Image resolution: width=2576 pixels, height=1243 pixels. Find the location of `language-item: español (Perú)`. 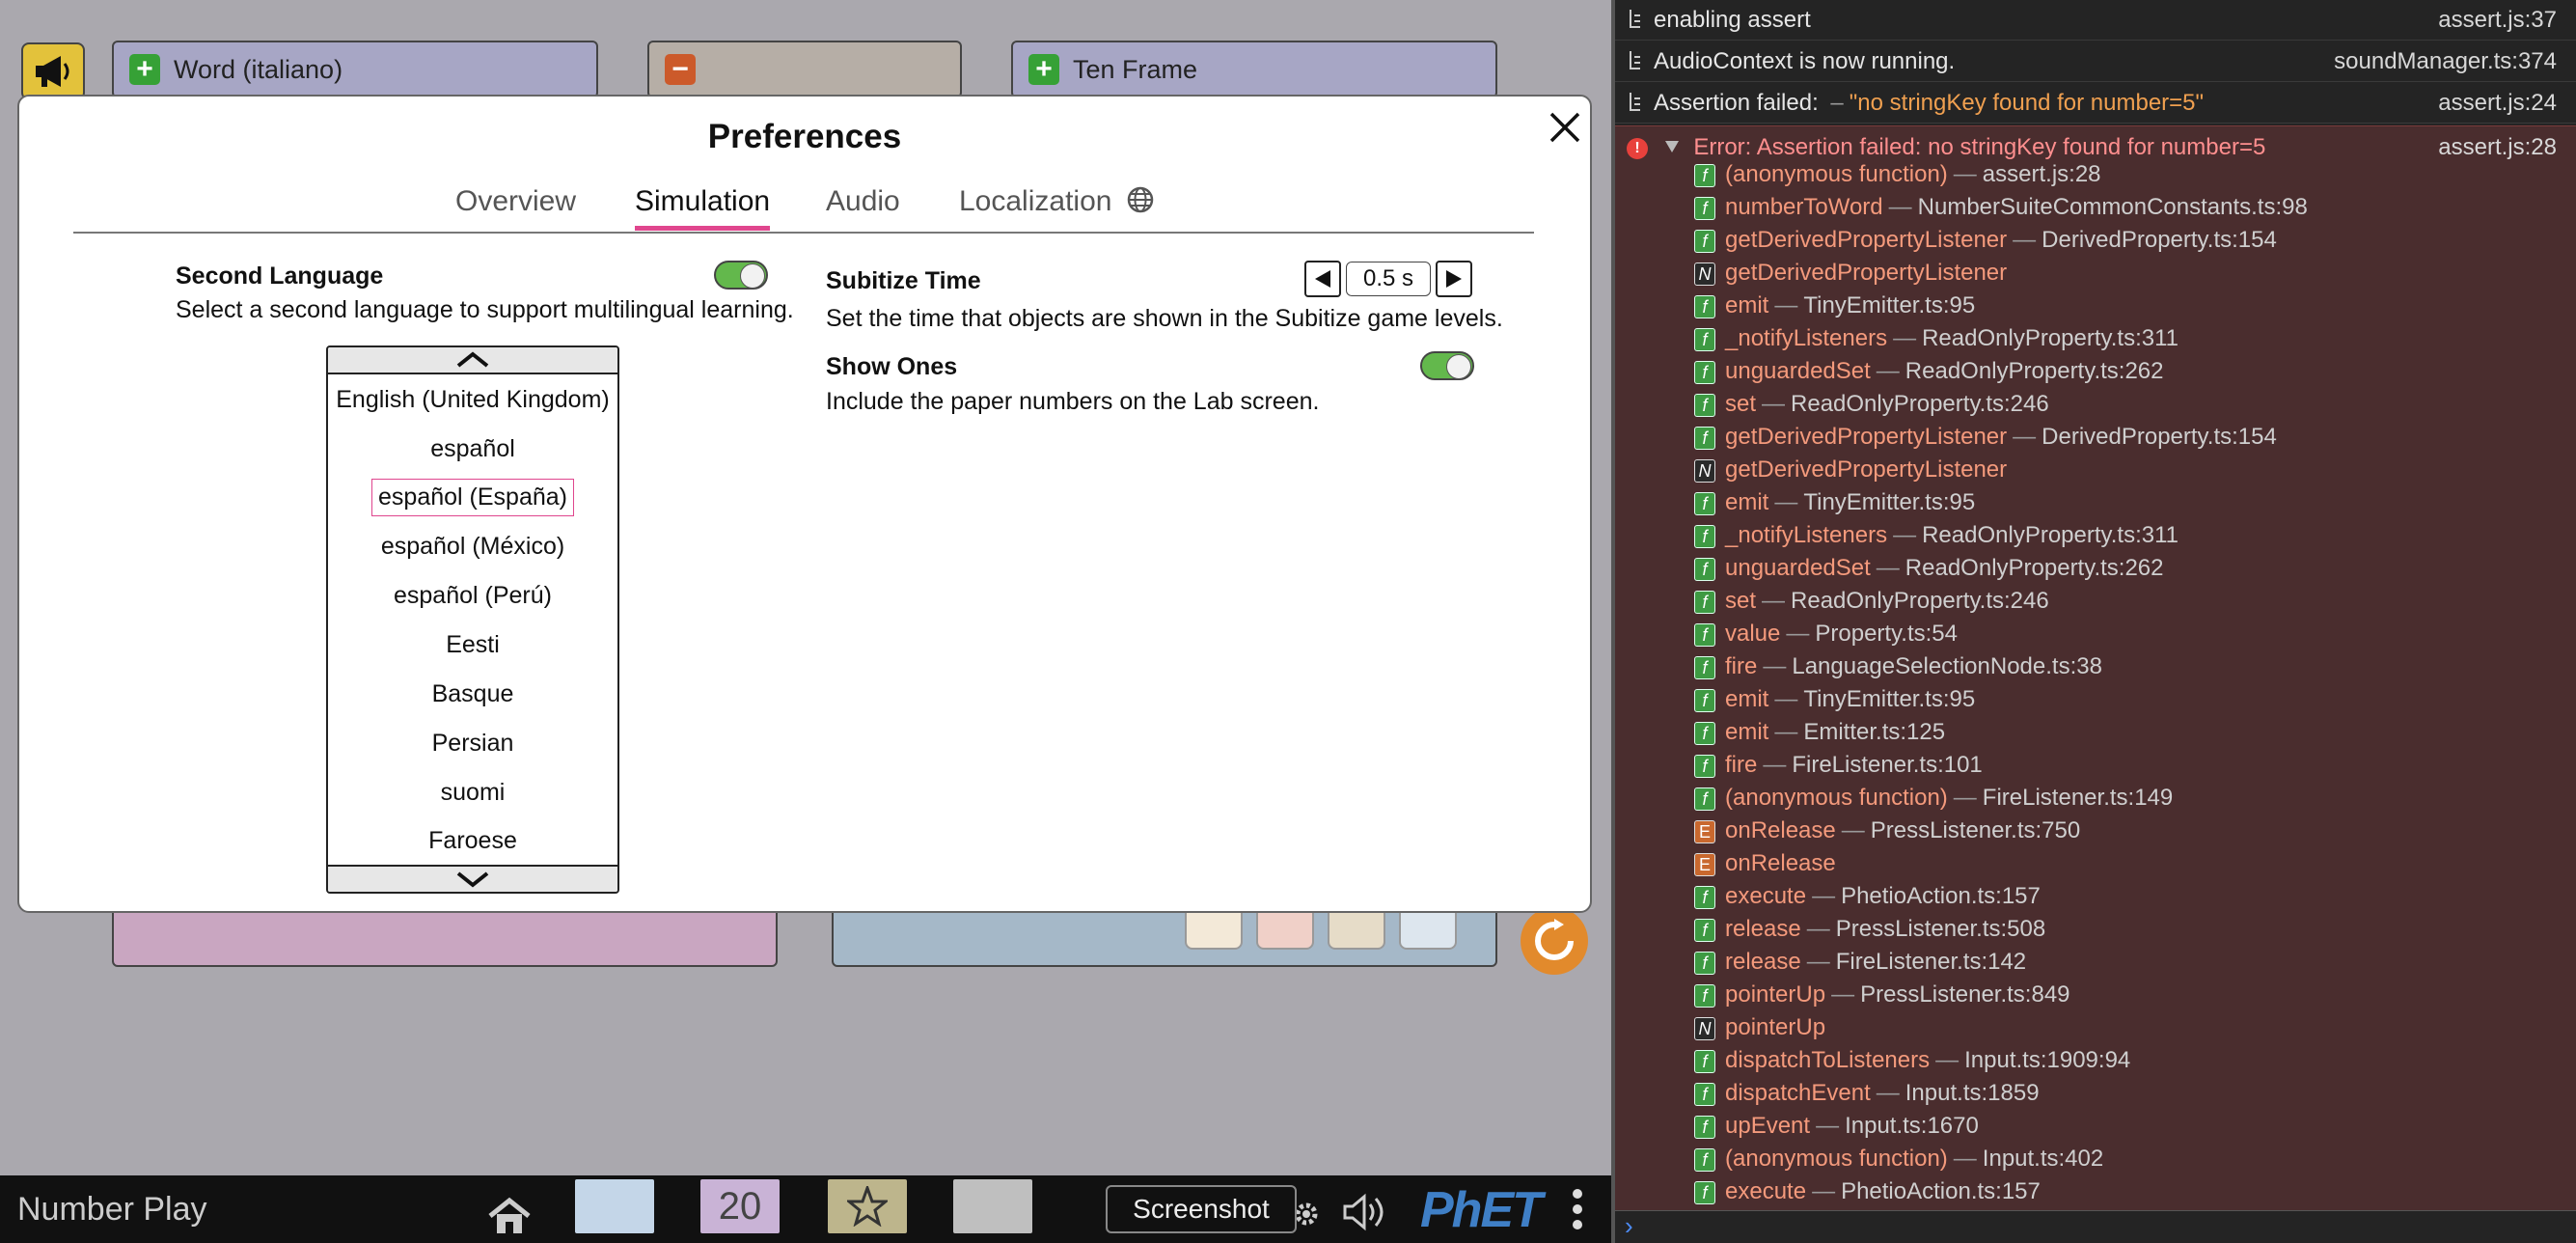

language-item: español (Perú) is located at coordinates (473, 596).